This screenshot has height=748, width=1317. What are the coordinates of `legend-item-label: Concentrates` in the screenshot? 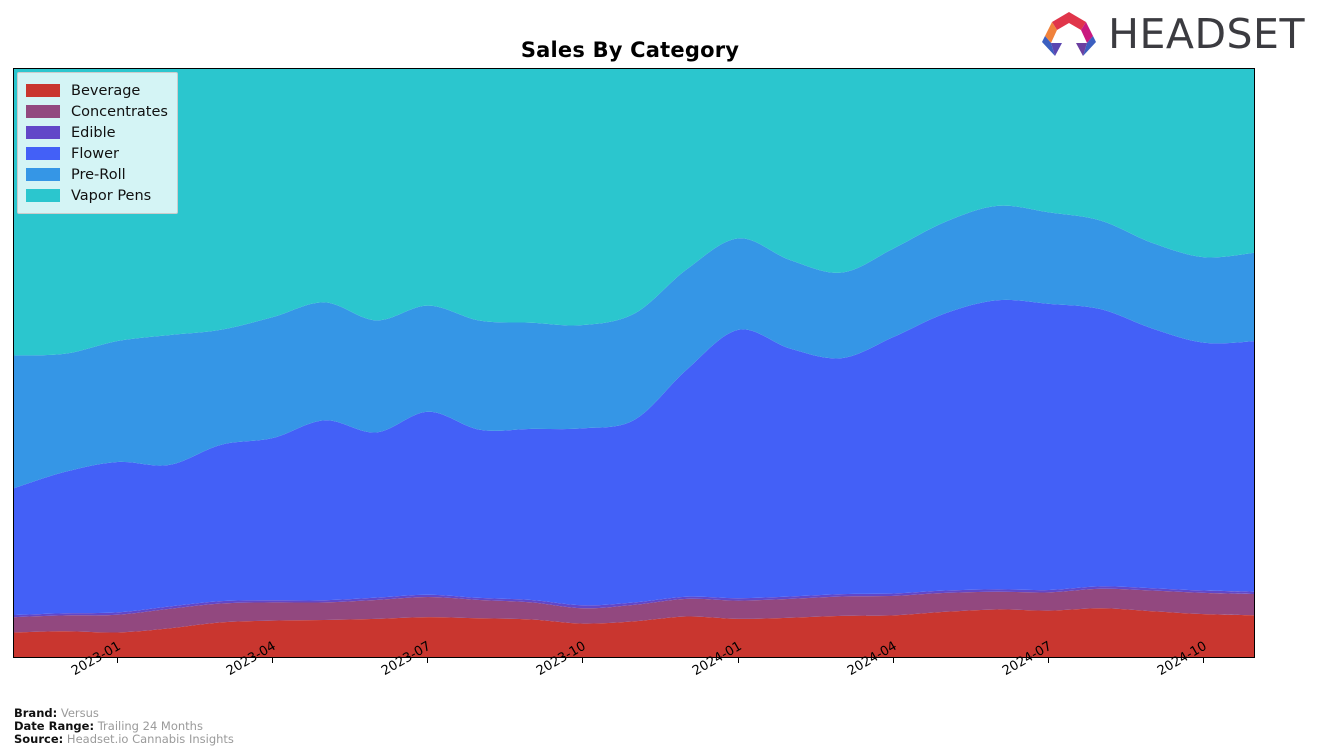 It's located at (119, 111).